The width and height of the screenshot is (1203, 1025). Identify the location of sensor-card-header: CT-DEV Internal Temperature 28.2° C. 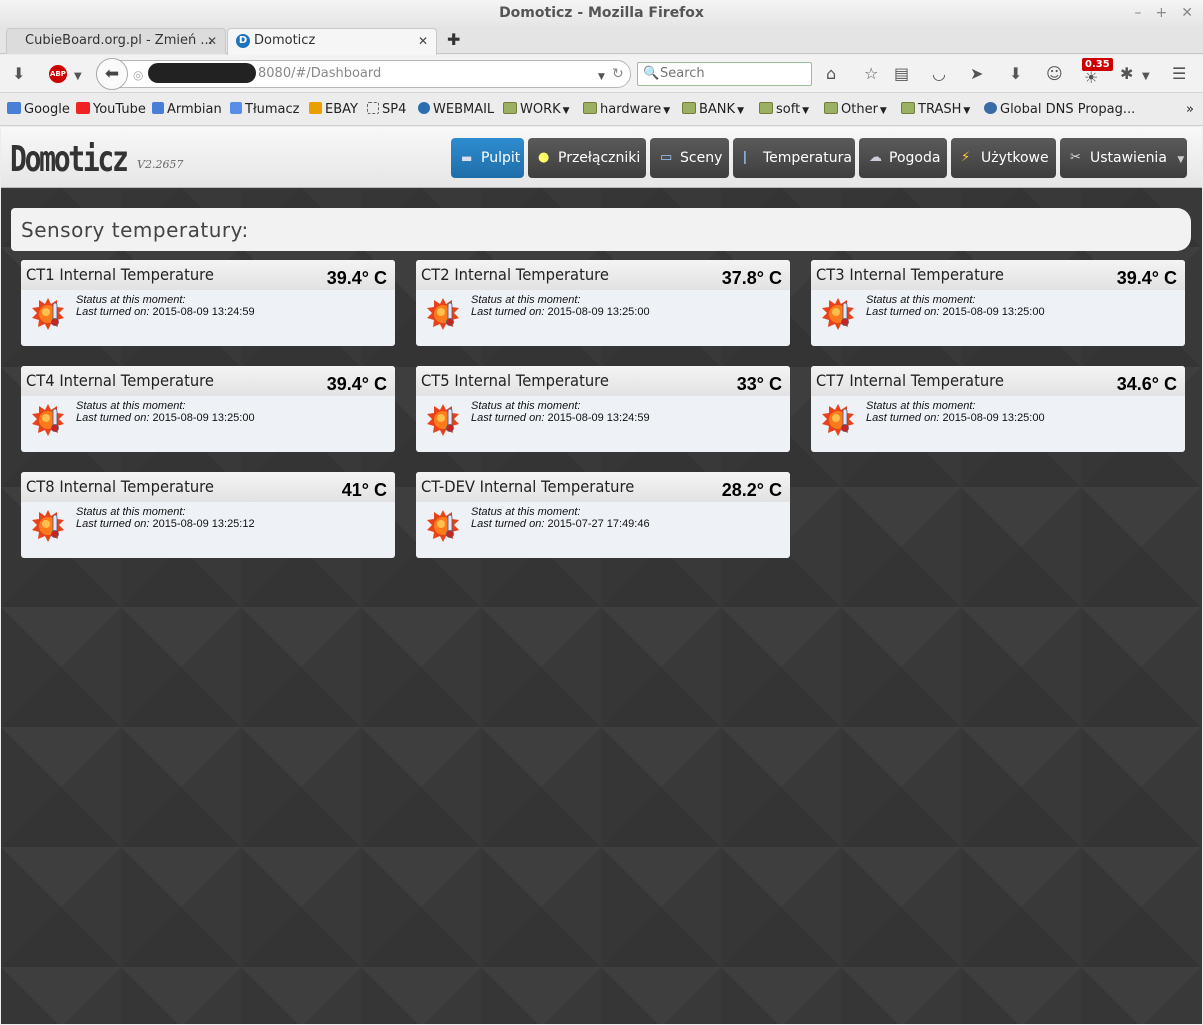
(603, 487).